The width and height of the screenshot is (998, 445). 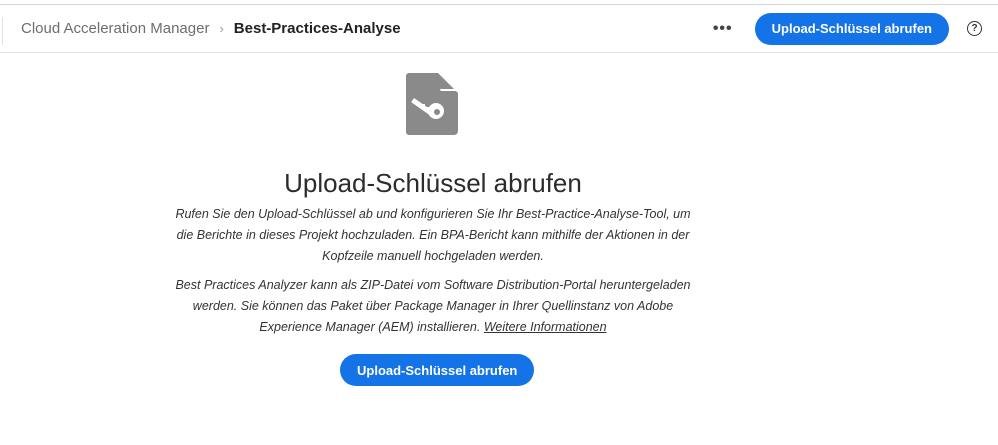 I want to click on document-key-icon, so click(x=432, y=104).